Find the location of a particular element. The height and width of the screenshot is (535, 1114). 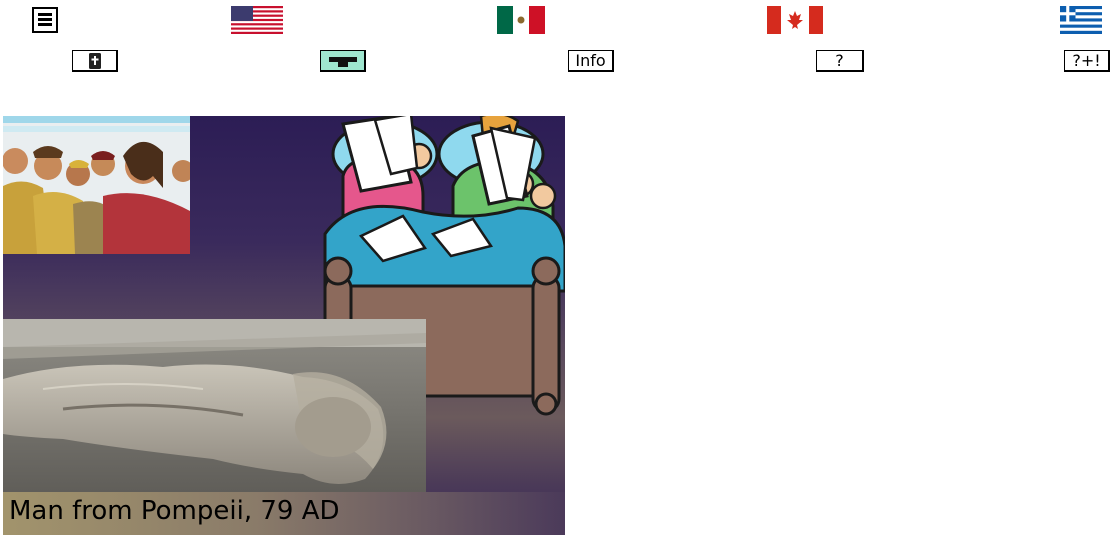

us-flag-button is located at coordinates (257, 20).